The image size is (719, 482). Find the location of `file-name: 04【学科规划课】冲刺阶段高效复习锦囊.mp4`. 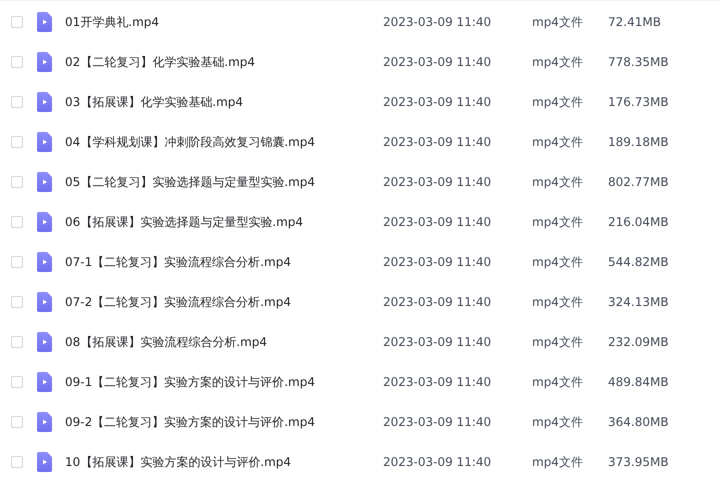

file-name: 04【学科规划课】冲刺阶段高效复习锦囊.mp4 is located at coordinates (224, 142).